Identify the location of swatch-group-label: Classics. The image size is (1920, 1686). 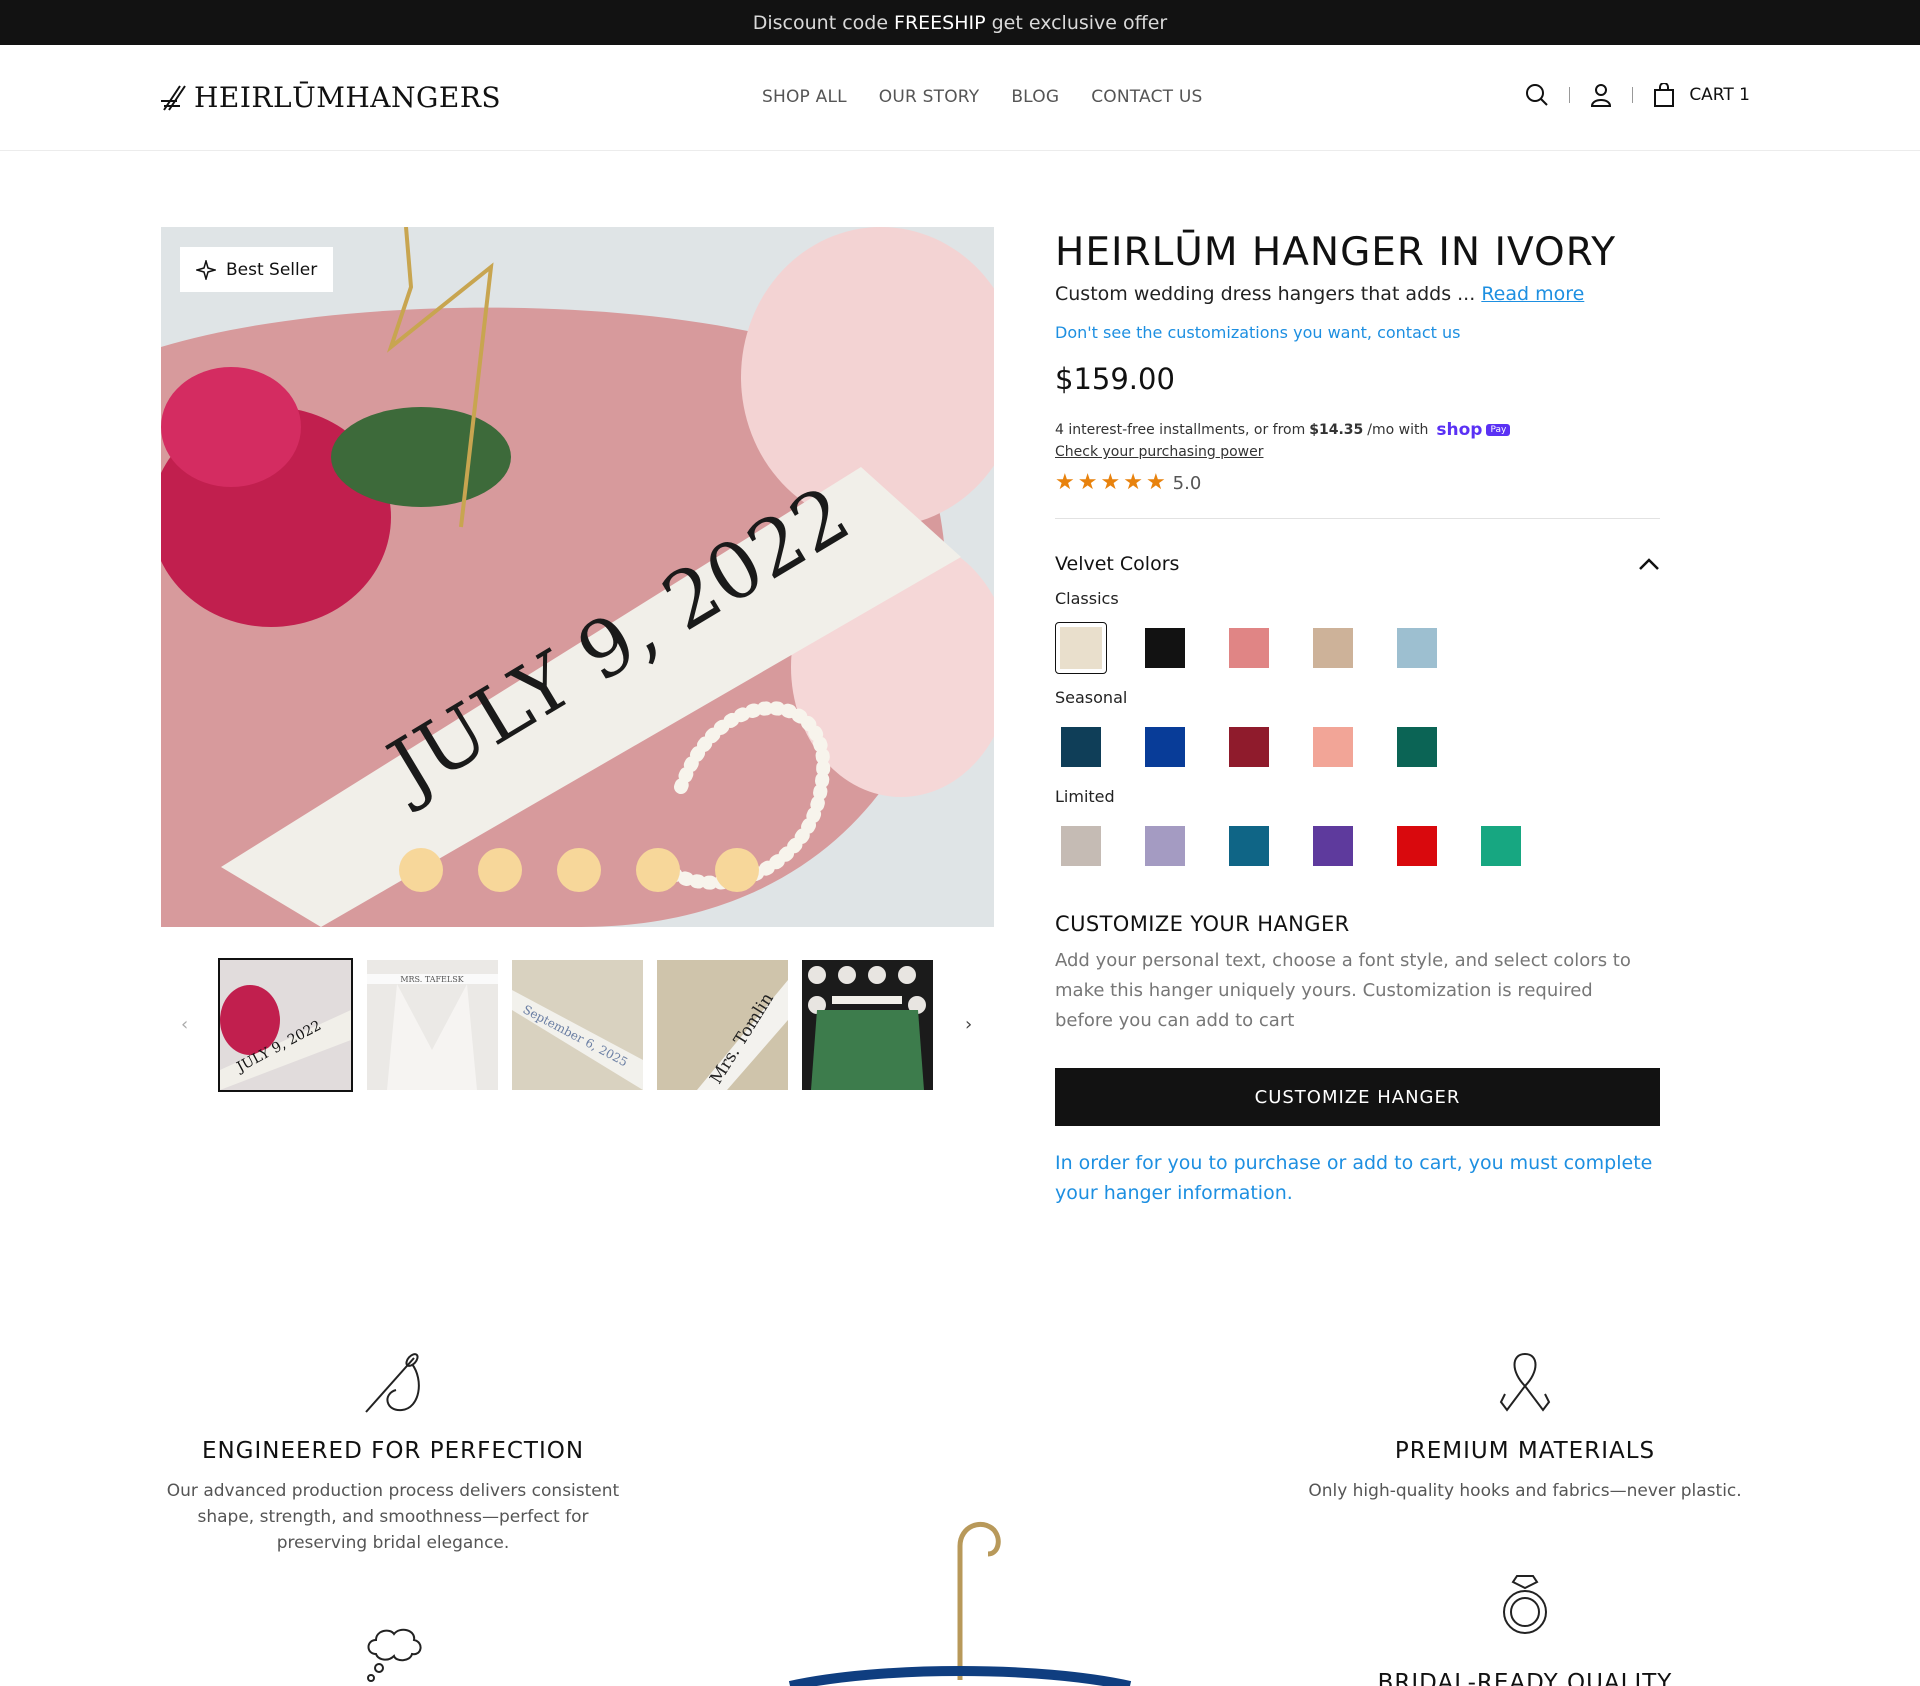
(1087, 598).